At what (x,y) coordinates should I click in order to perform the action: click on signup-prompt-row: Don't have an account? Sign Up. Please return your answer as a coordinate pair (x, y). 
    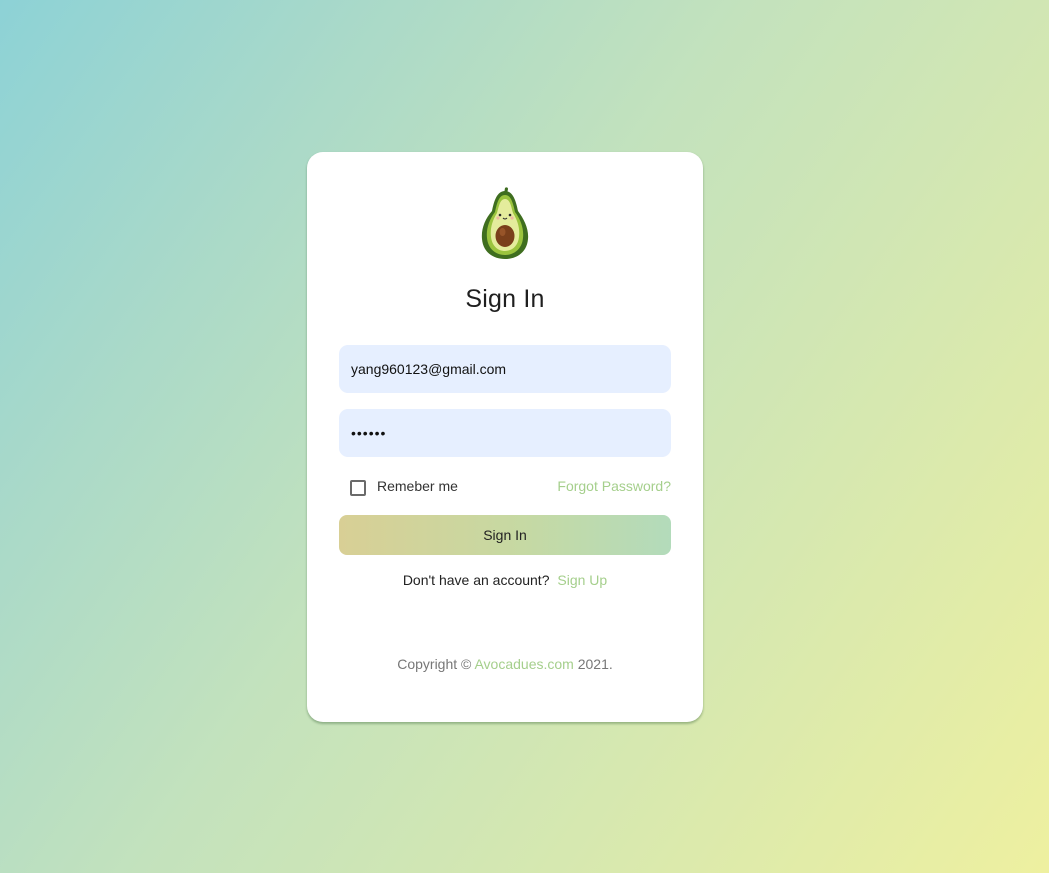
    Looking at the image, I should click on (505, 580).